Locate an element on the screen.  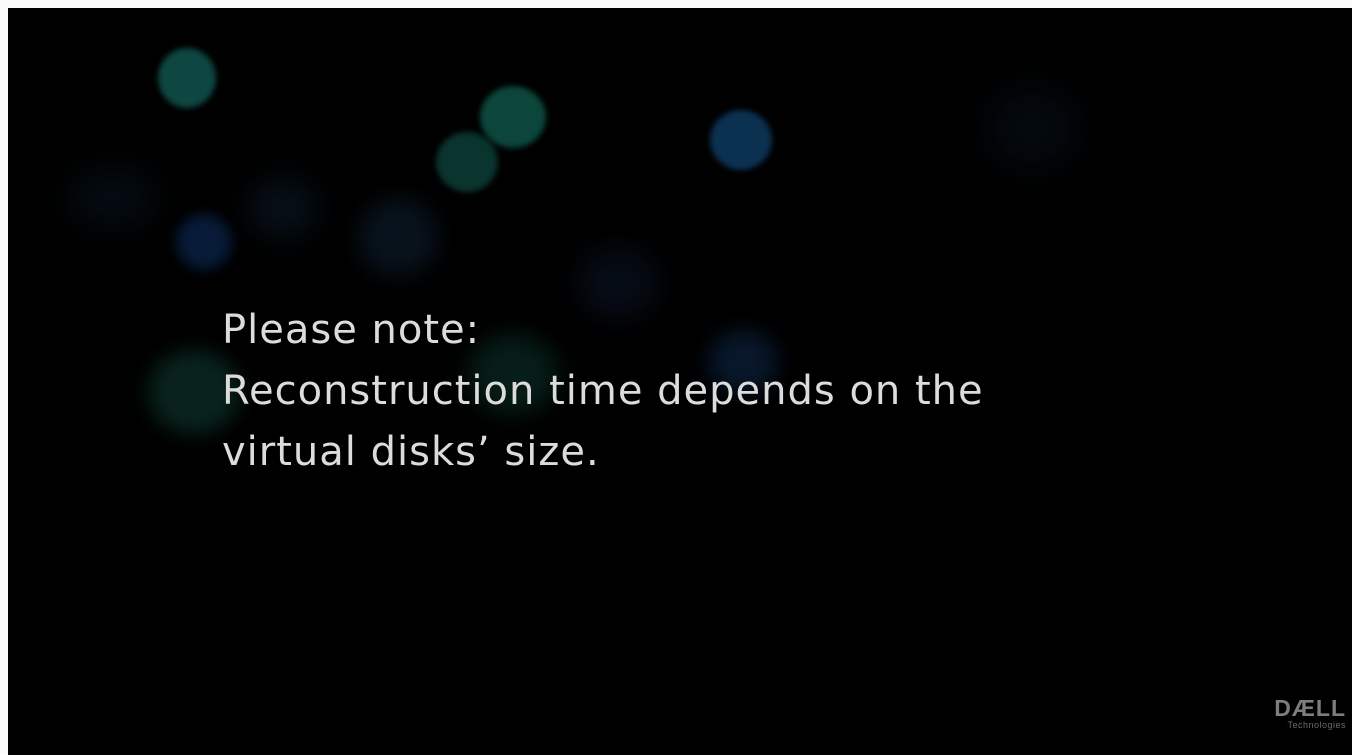
logo-wordmark: DÆLL is located at coordinates (1310, 708).